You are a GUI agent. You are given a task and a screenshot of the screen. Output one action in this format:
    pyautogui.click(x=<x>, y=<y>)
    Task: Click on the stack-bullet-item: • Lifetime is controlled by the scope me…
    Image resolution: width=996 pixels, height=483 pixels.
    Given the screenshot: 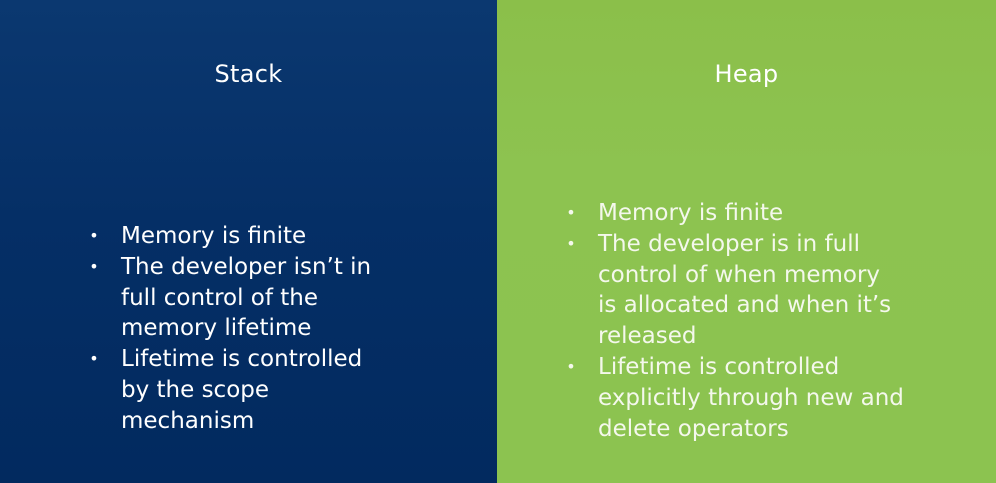 What is the action you would take?
    pyautogui.click(x=238, y=390)
    